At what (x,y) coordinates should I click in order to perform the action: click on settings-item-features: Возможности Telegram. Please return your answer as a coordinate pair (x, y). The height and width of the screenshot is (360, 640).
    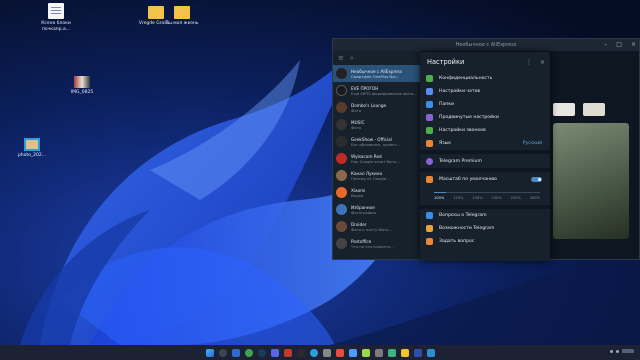
    Looking at the image, I should click on (485, 228).